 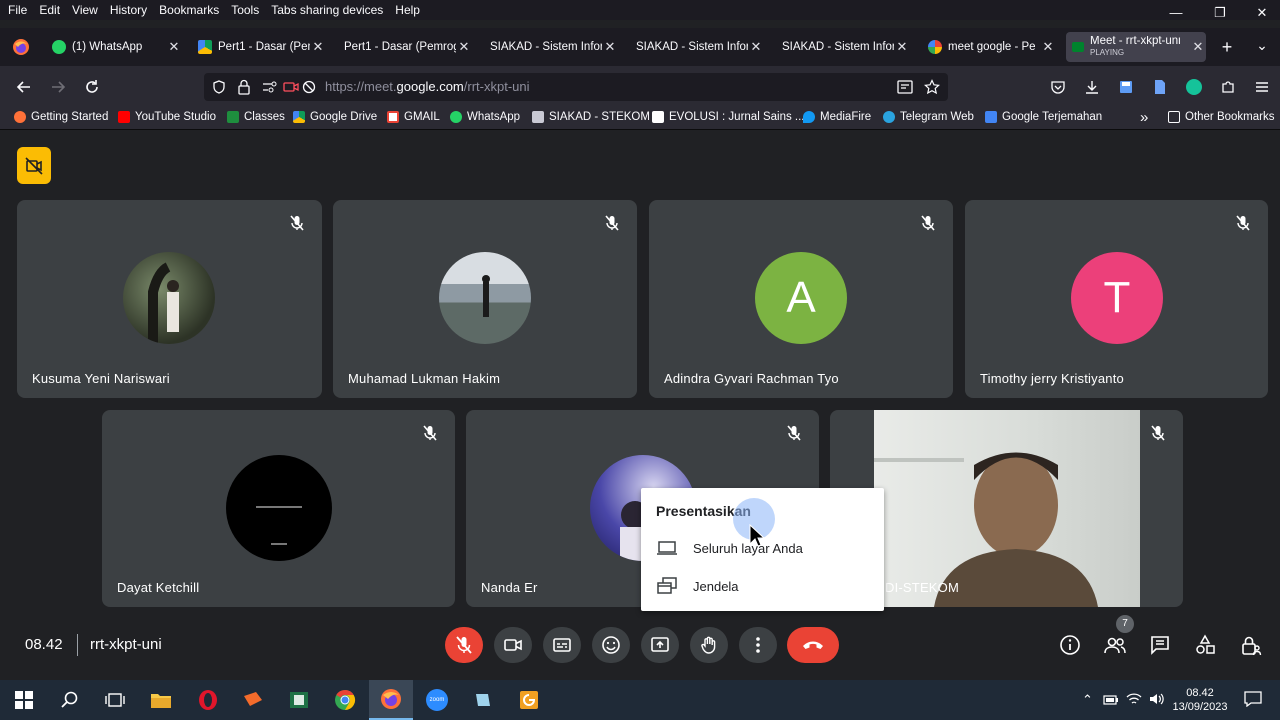 What do you see at coordinates (61, 117) in the screenshot?
I see `bookmark-getting-started: Getting Started` at bounding box center [61, 117].